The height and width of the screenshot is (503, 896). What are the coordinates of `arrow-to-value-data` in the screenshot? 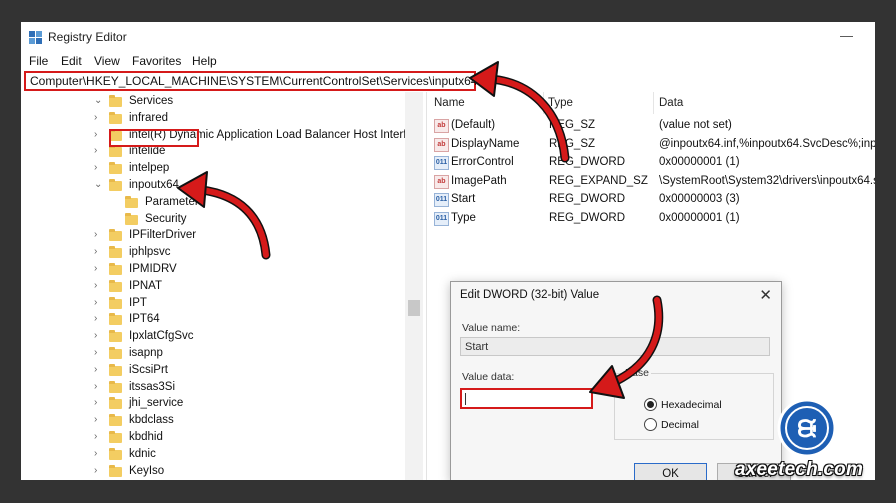 It's located at (626, 347).